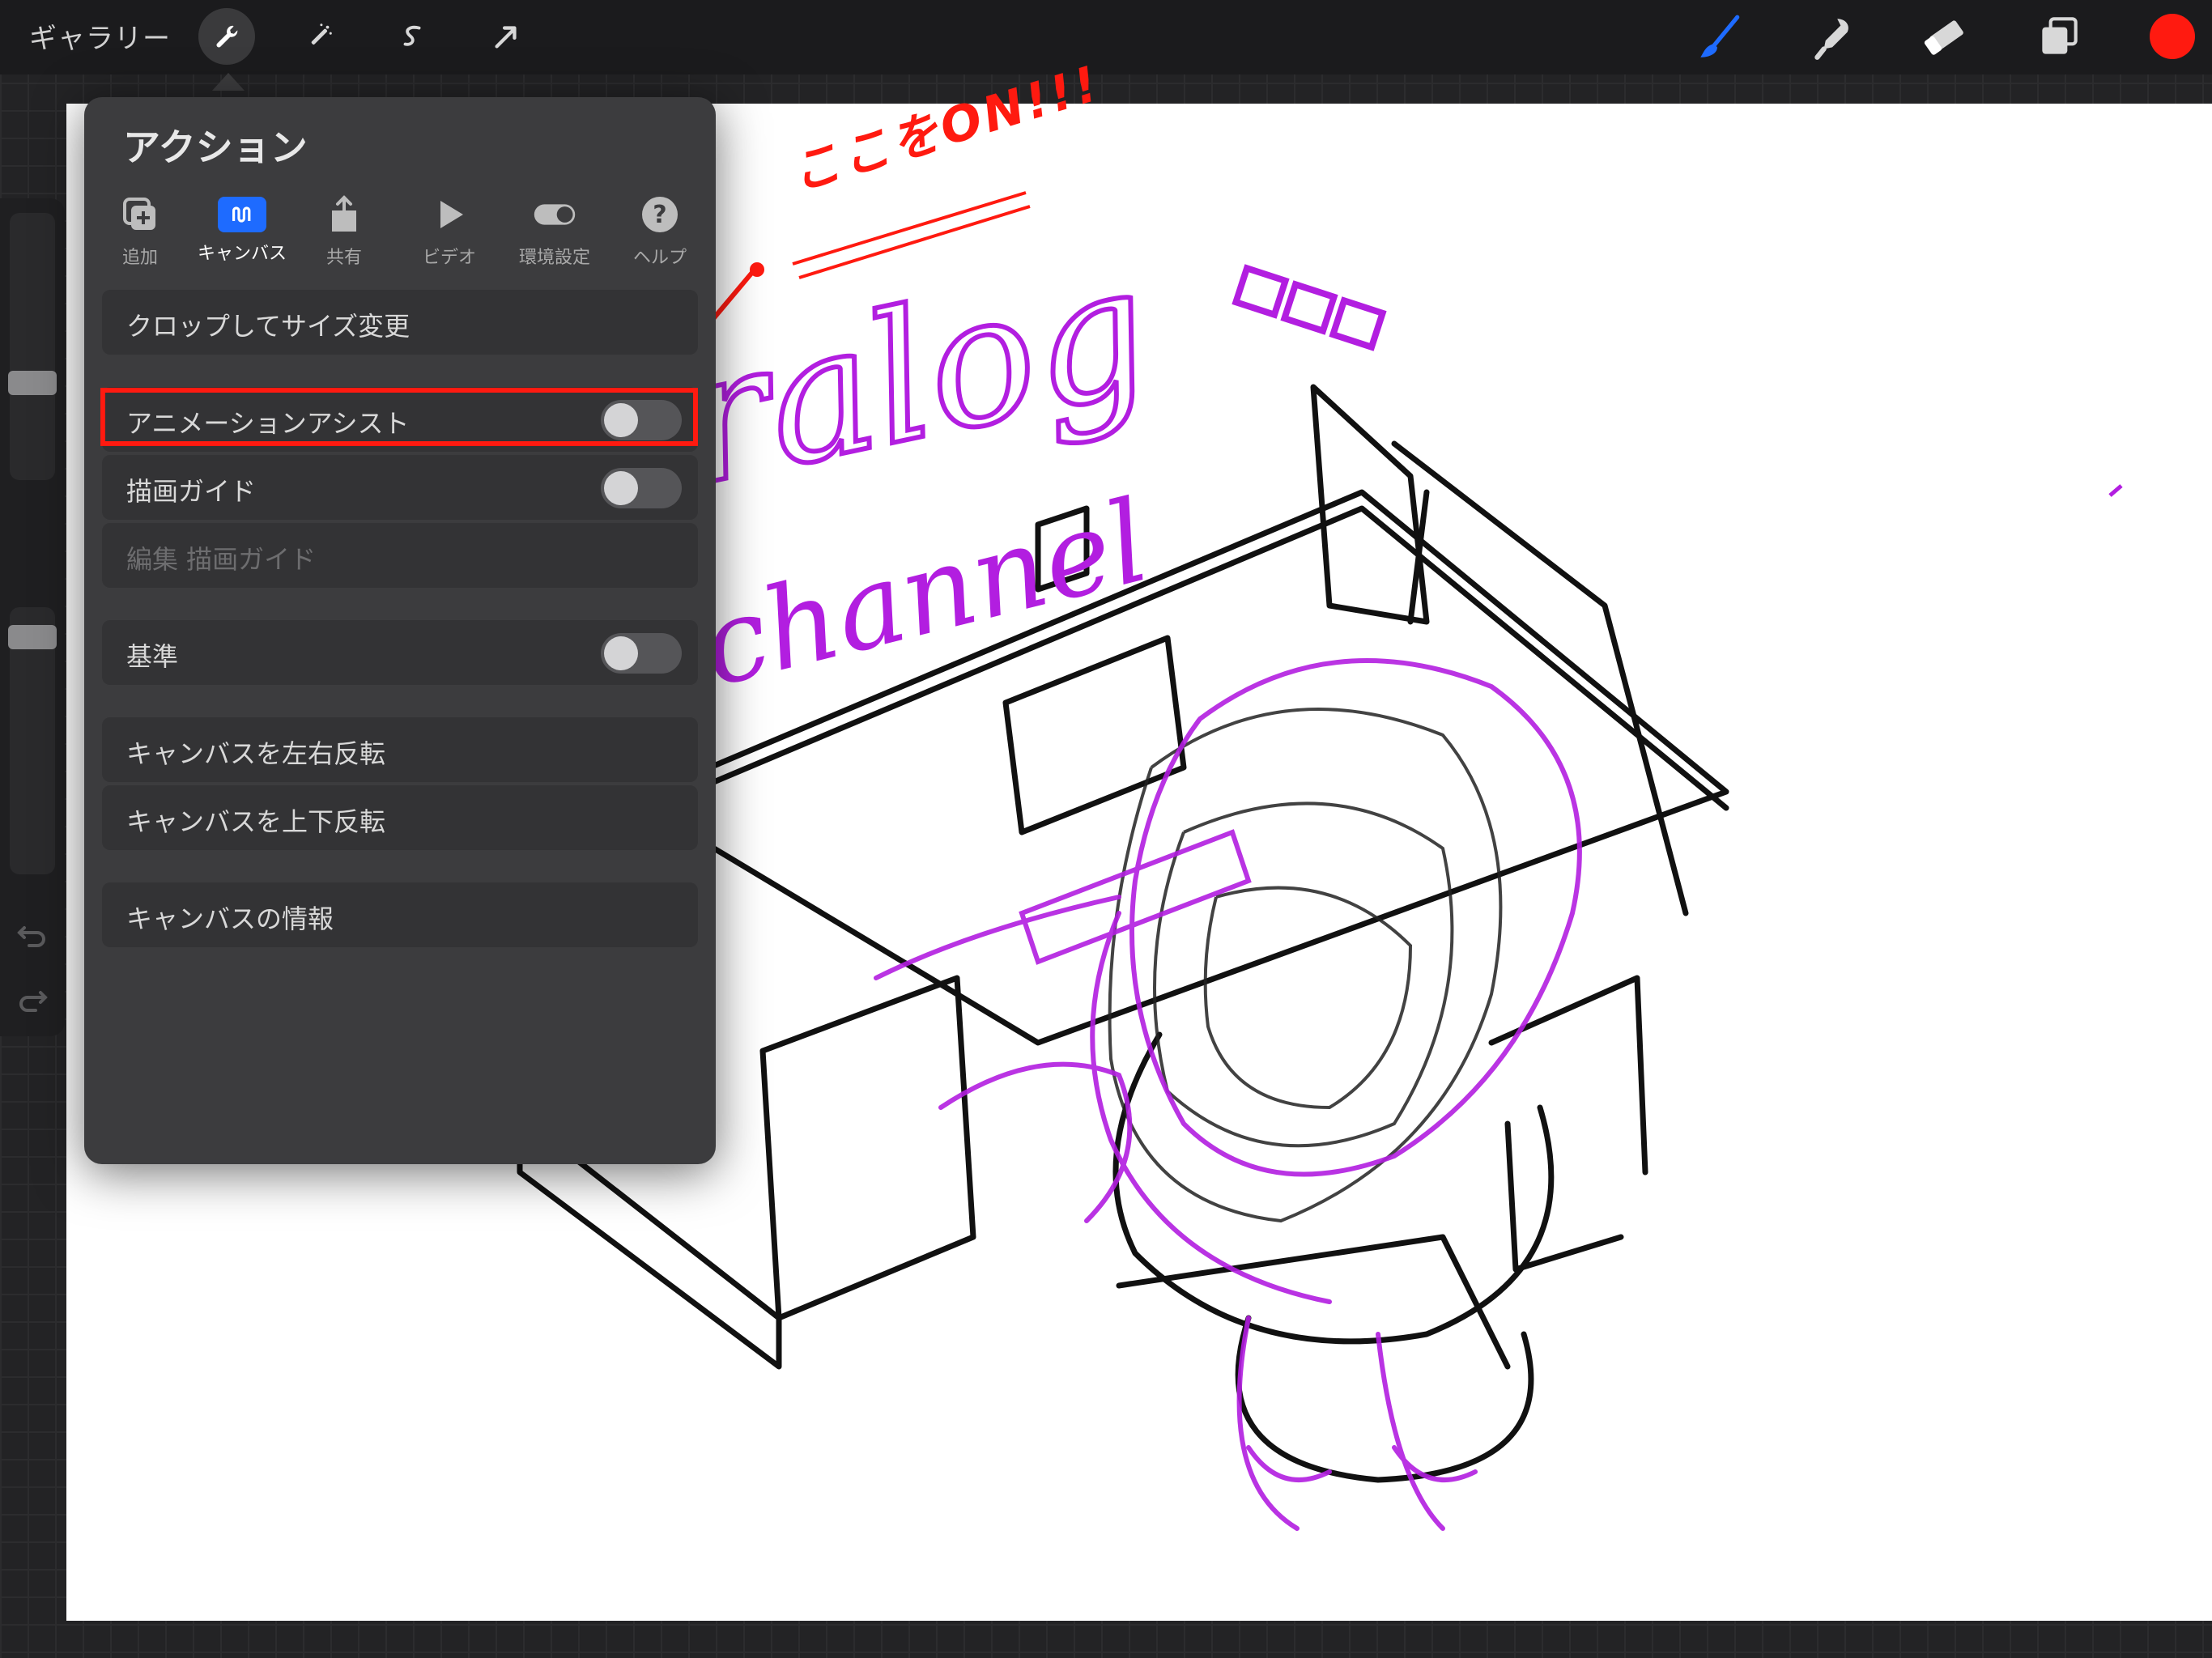 The height and width of the screenshot is (1658, 2212). Describe the element at coordinates (451, 214) in the screenshot. I see `play-icon` at that location.